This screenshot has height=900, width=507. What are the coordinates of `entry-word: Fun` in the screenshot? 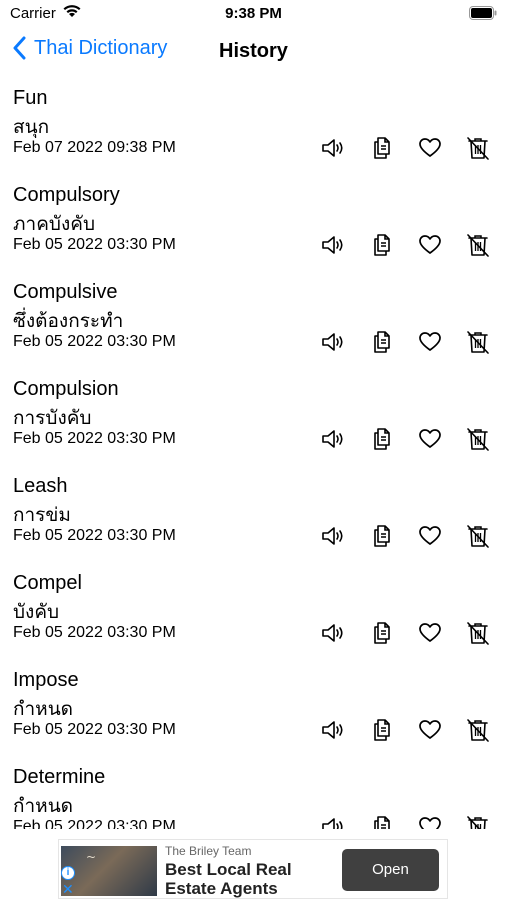 It's located at (30, 98).